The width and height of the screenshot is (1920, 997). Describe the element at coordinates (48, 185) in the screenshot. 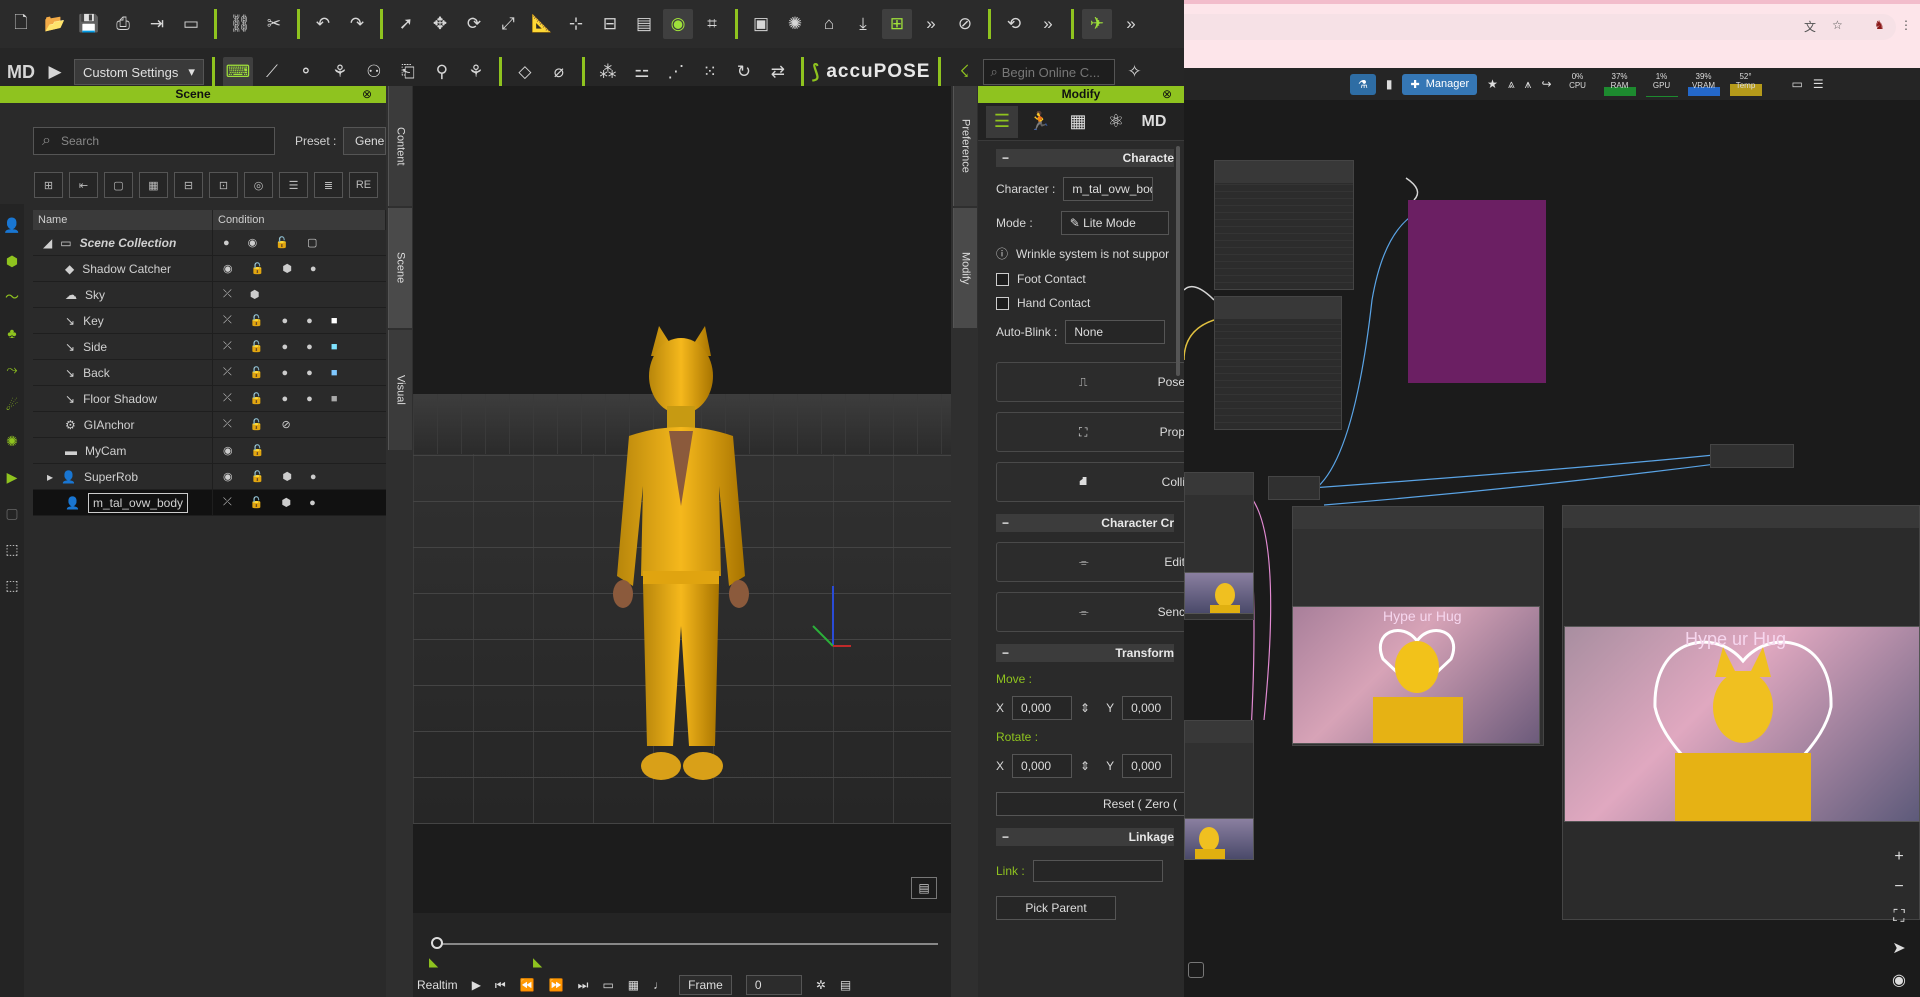

I see `new-collection-icon: ⊞` at that location.